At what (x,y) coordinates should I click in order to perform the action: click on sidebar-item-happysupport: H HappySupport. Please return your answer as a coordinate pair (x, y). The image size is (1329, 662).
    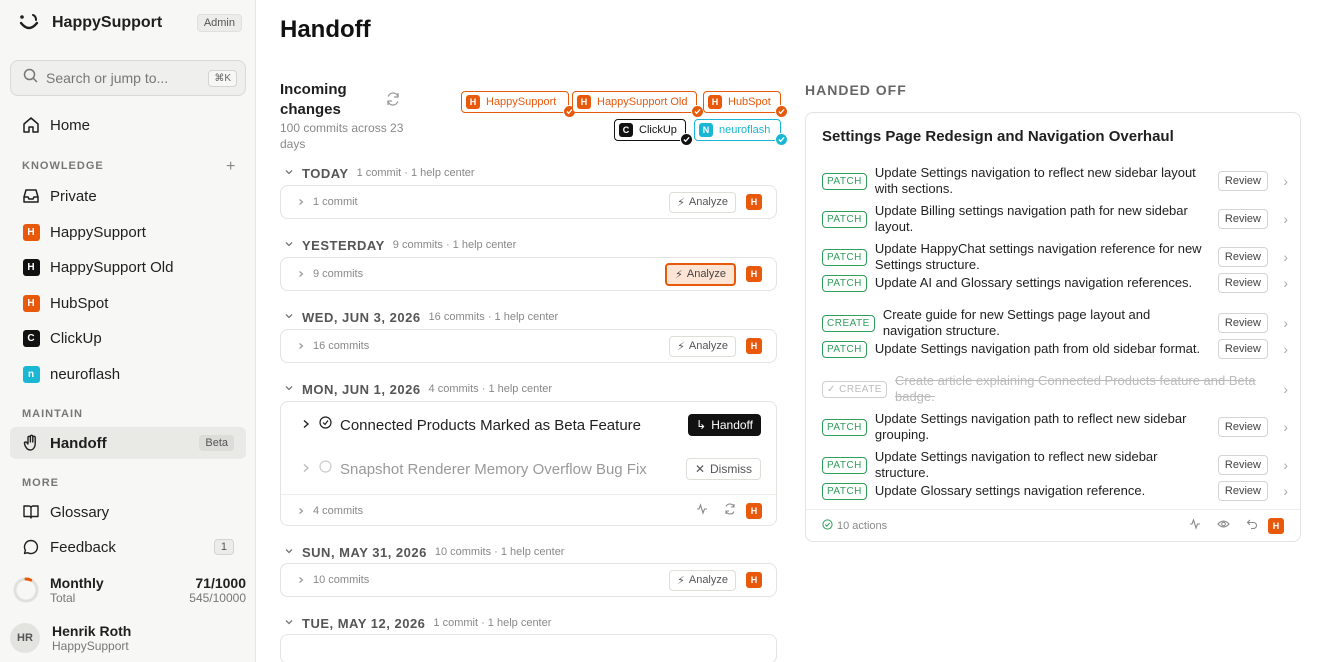
    Looking at the image, I should click on (128, 232).